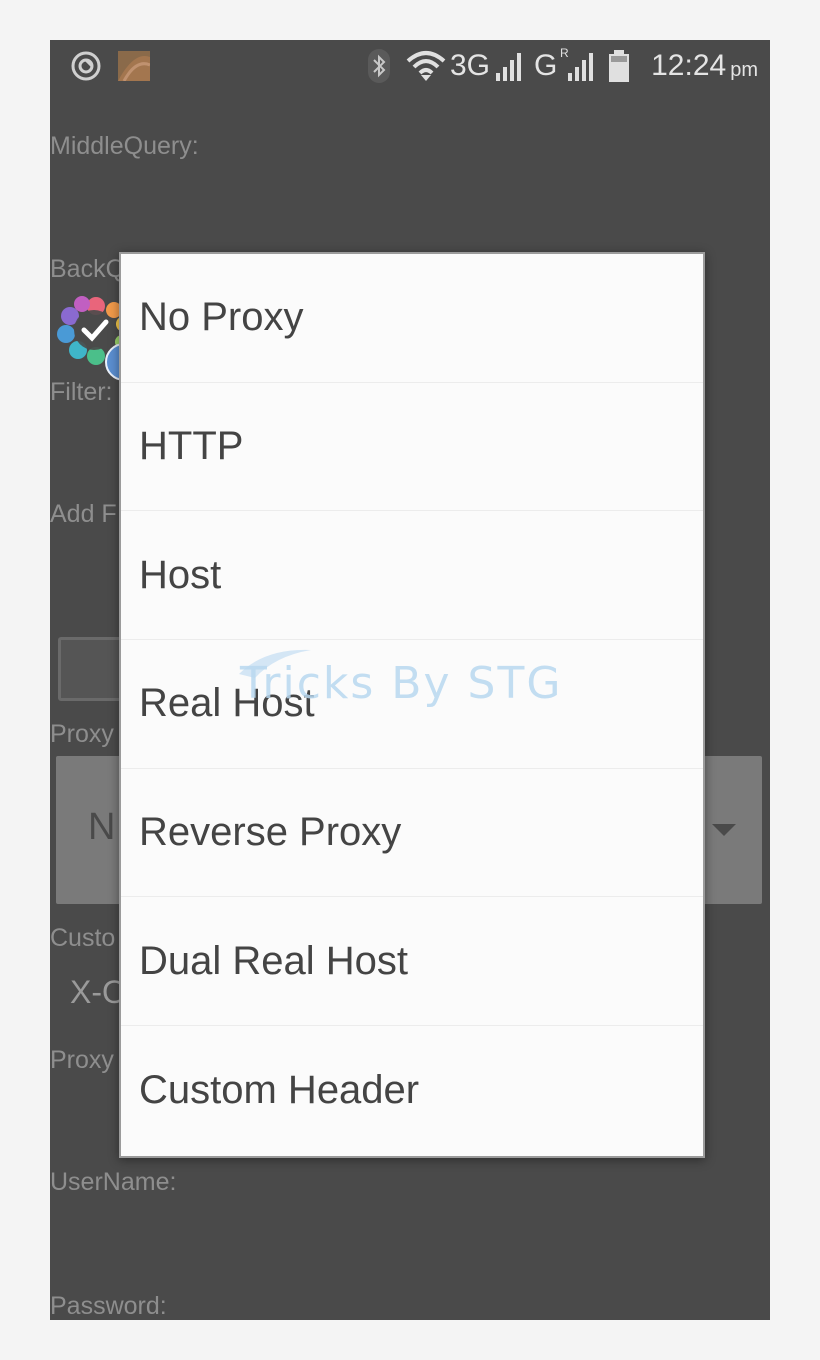  What do you see at coordinates (689, 65) in the screenshot?
I see `clock-time: 12:24` at bounding box center [689, 65].